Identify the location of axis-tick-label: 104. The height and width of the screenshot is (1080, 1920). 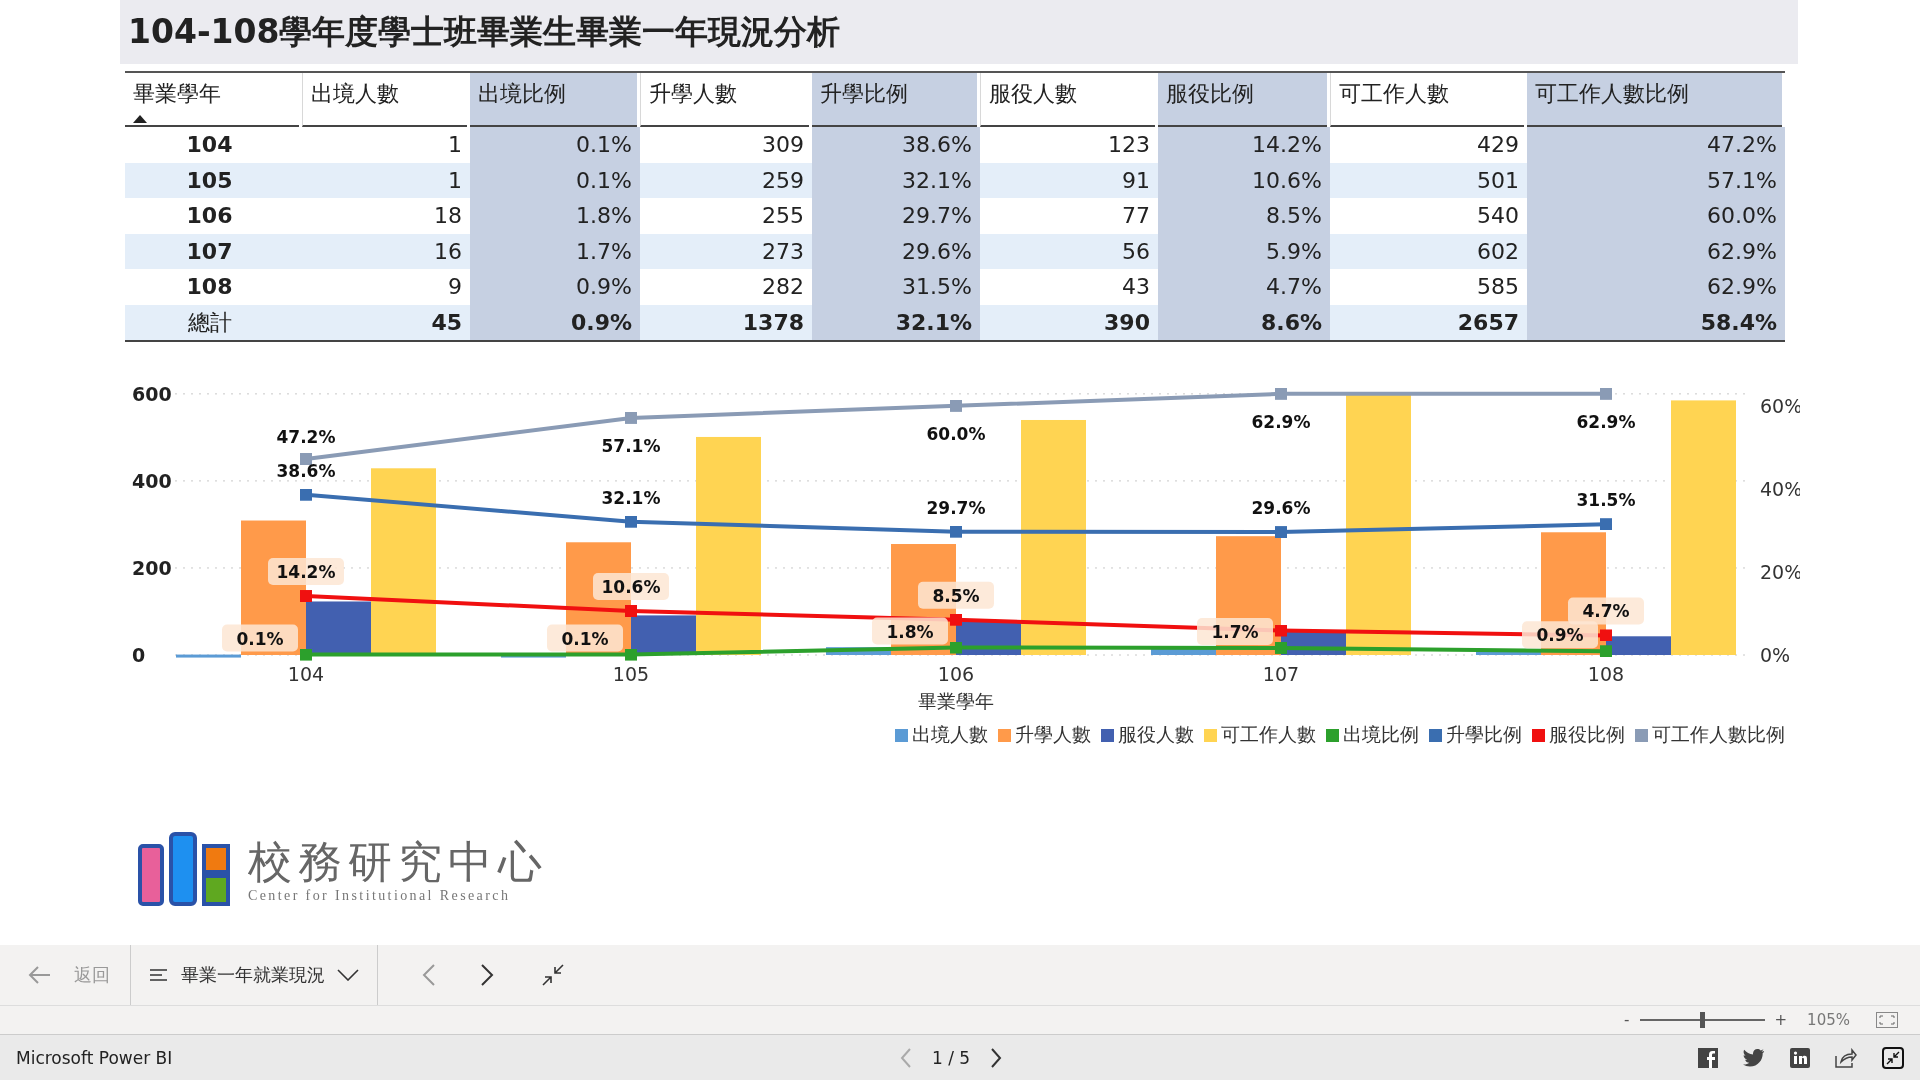
(306, 674).